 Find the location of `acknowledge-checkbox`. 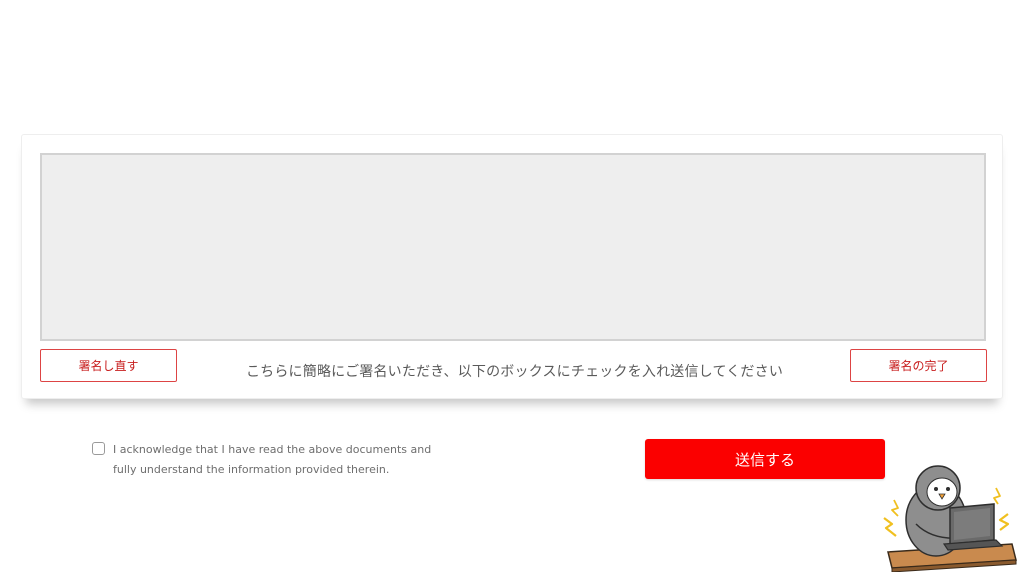

acknowledge-checkbox is located at coordinates (98, 448).